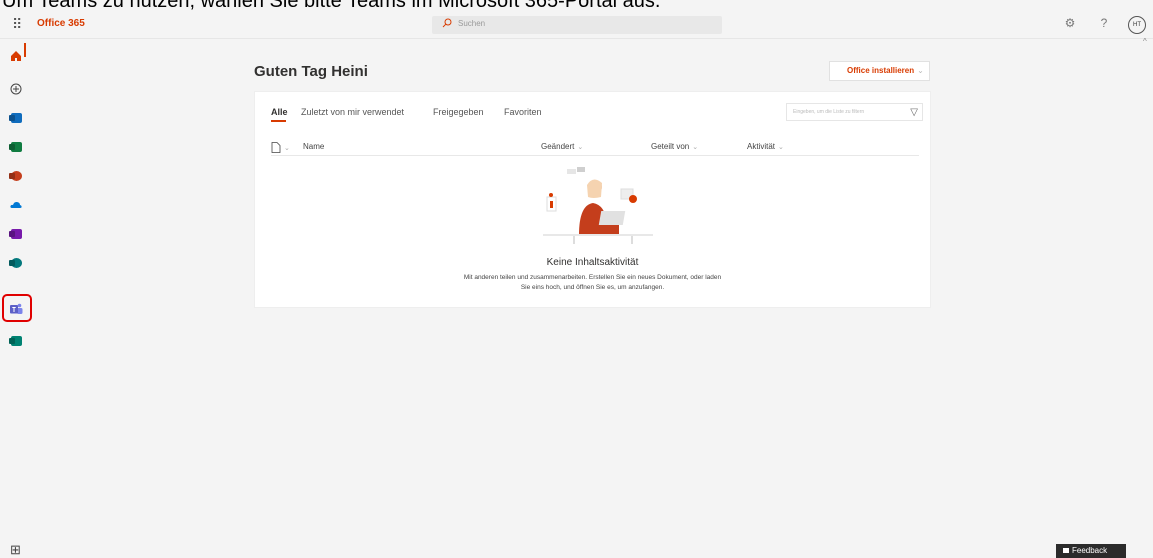  Describe the element at coordinates (61, 23) in the screenshot. I see `brand-title: Office 365` at that location.